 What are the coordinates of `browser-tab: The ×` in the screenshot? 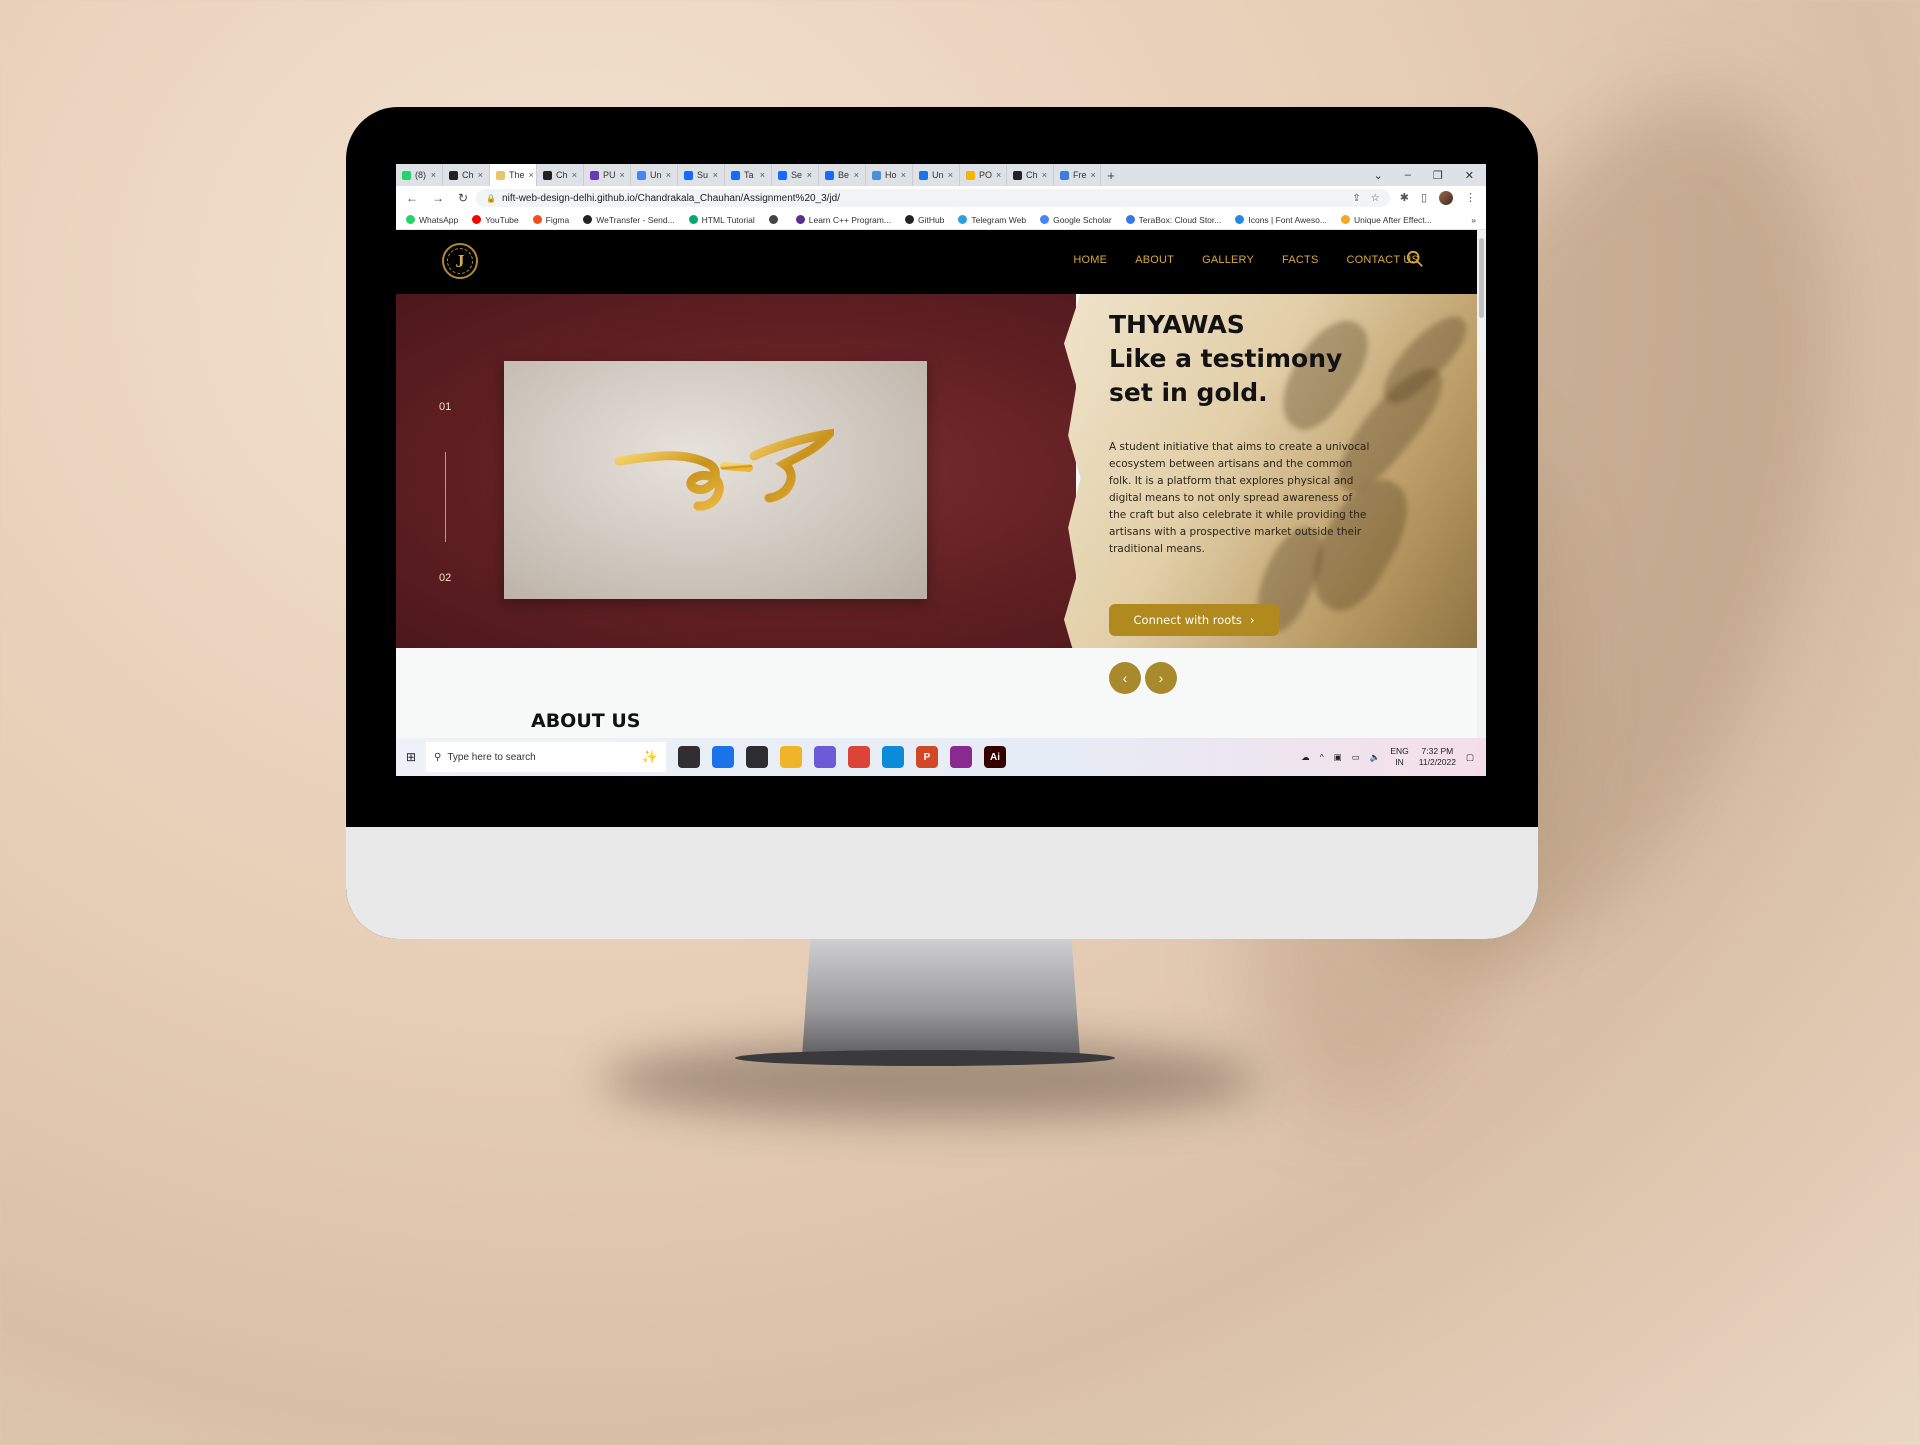 It's located at (513, 175).